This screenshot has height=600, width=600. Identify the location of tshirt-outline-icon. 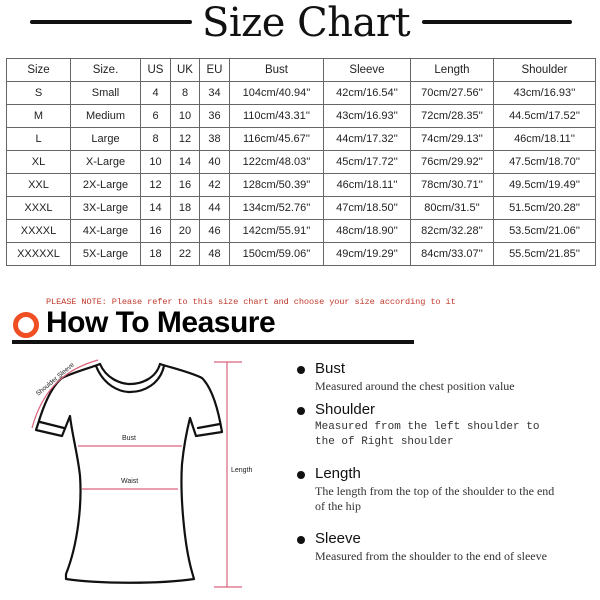
(129, 473).